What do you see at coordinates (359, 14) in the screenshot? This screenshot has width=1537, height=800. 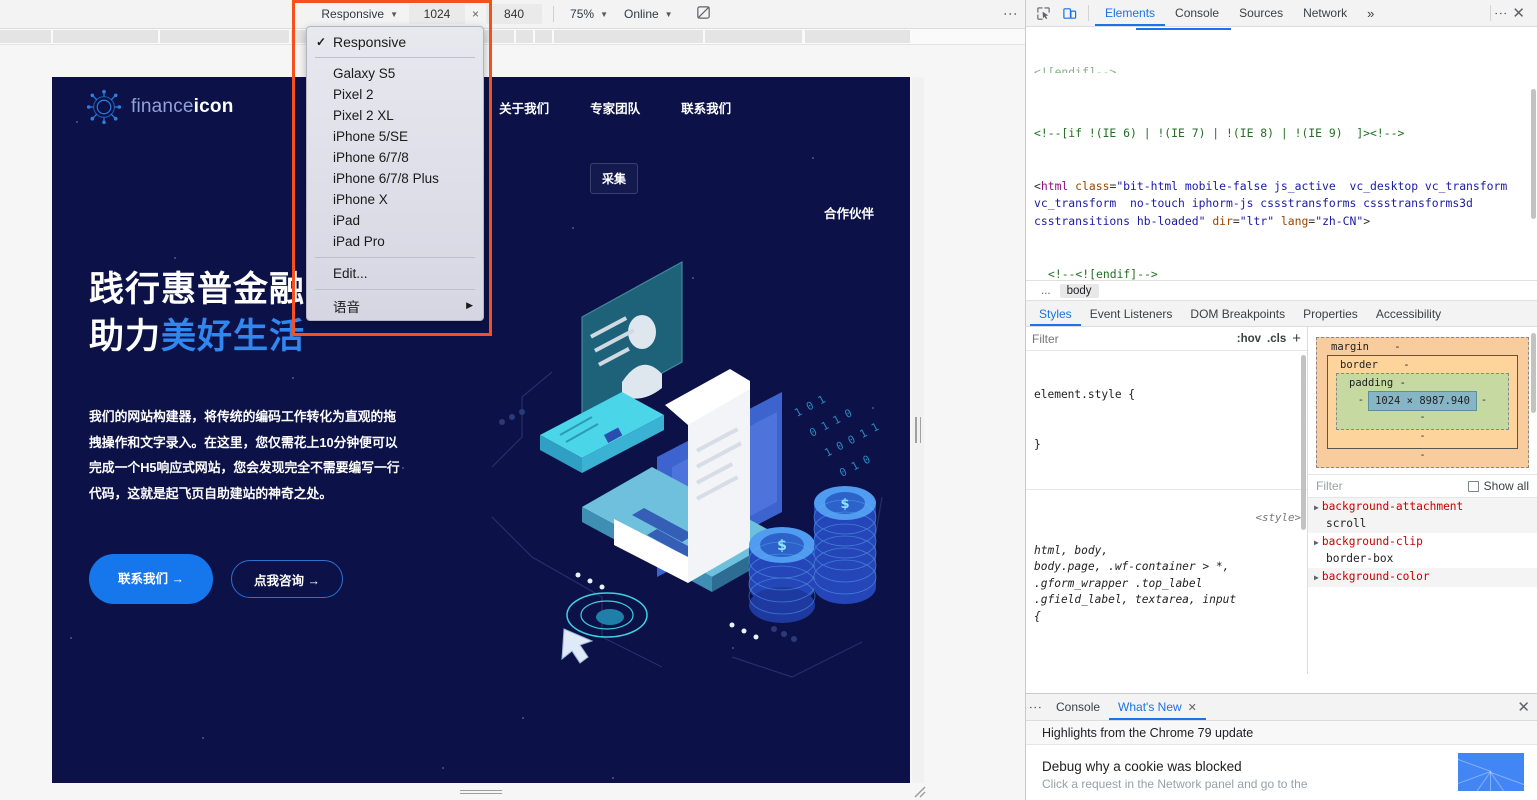 I see `device-selector: Responsive ▼` at bounding box center [359, 14].